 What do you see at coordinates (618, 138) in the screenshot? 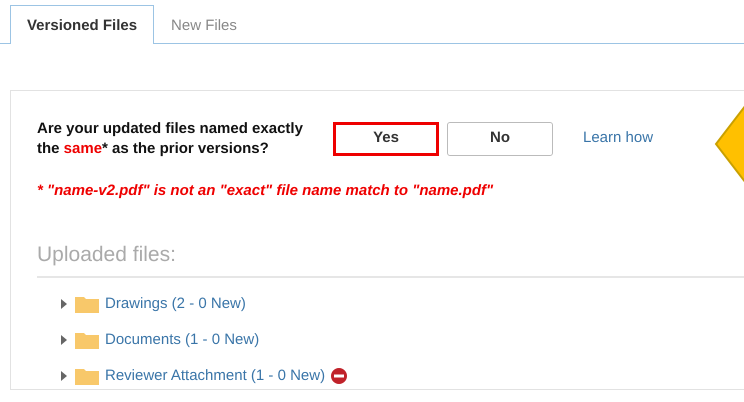
I see `learn-how-link: Learn how` at bounding box center [618, 138].